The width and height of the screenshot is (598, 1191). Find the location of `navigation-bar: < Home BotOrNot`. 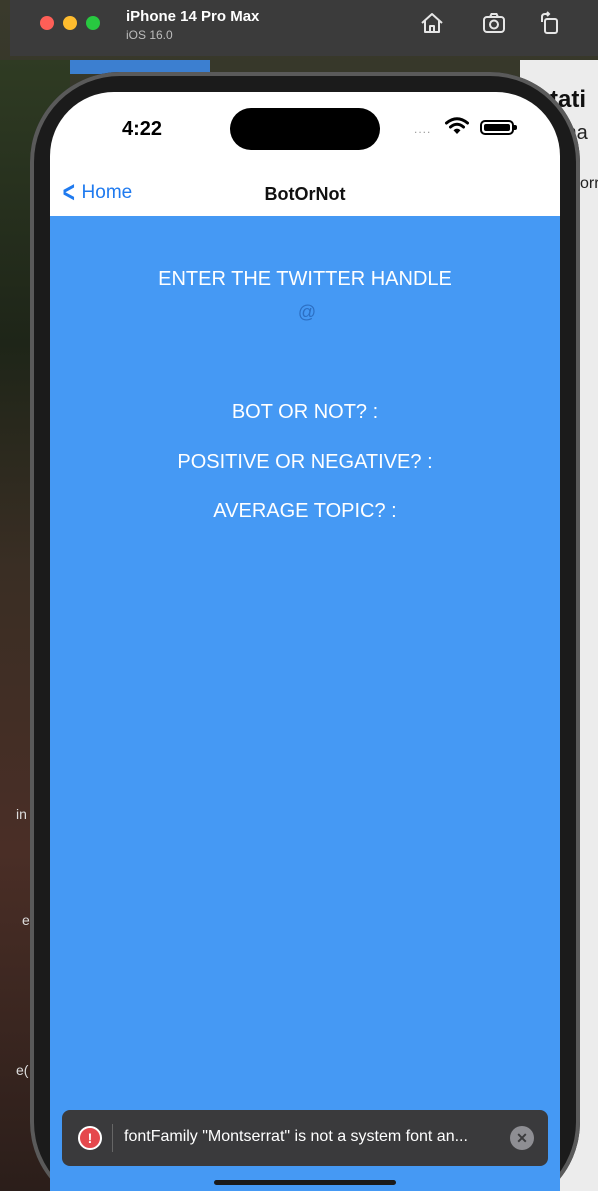

navigation-bar: < Home BotOrNot is located at coordinates (305, 193).